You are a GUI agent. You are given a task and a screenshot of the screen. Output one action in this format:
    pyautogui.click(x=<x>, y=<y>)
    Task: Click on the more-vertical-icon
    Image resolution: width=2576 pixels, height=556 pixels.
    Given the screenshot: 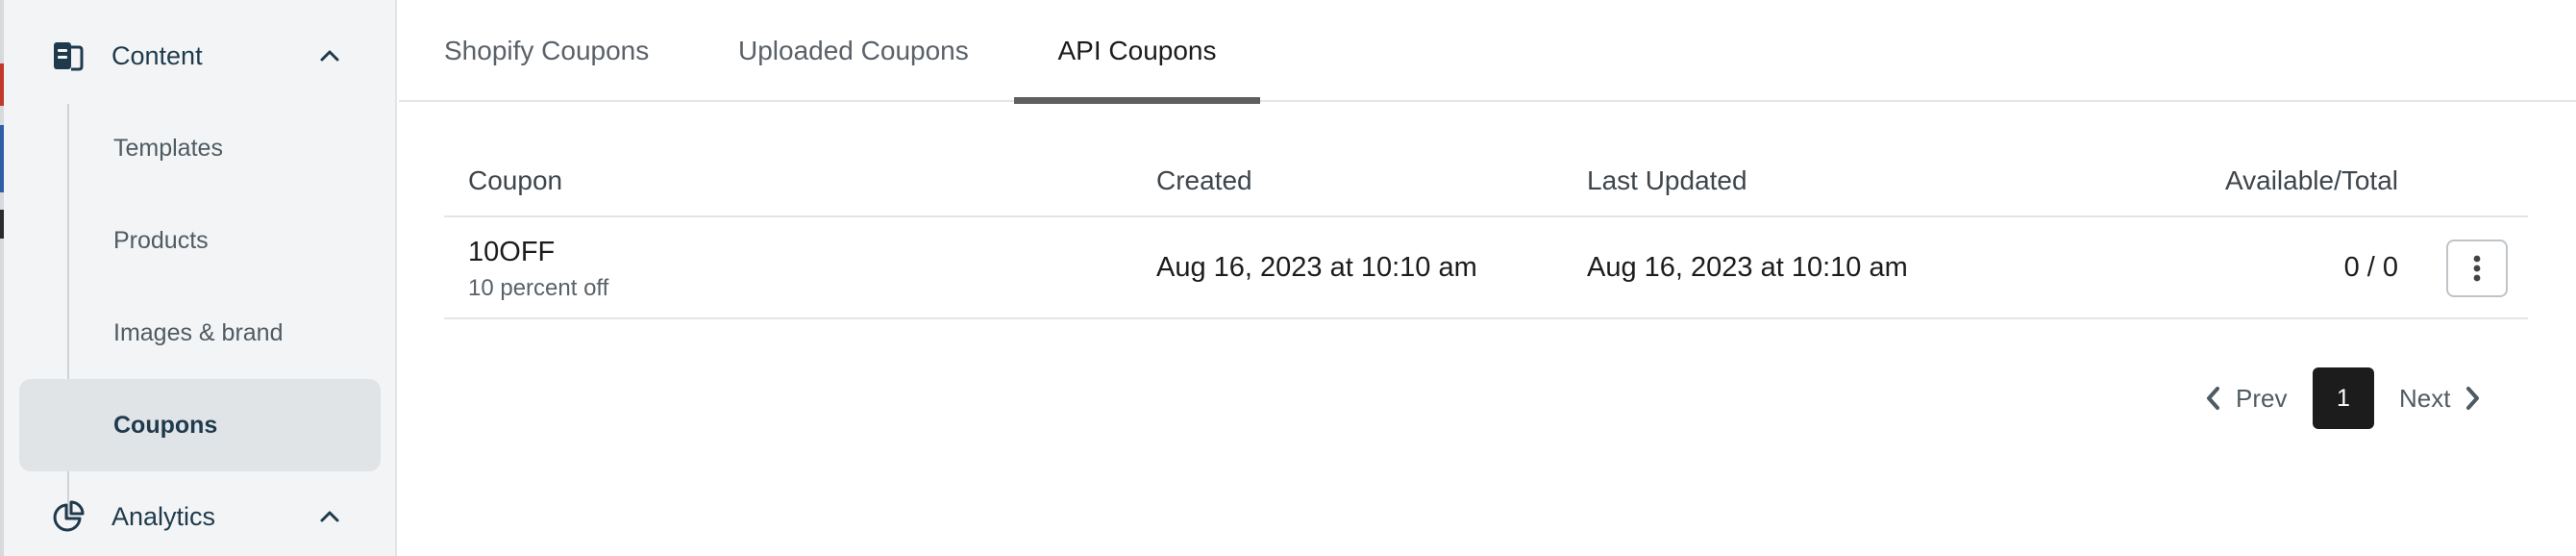 What is the action you would take?
    pyautogui.click(x=2477, y=268)
    